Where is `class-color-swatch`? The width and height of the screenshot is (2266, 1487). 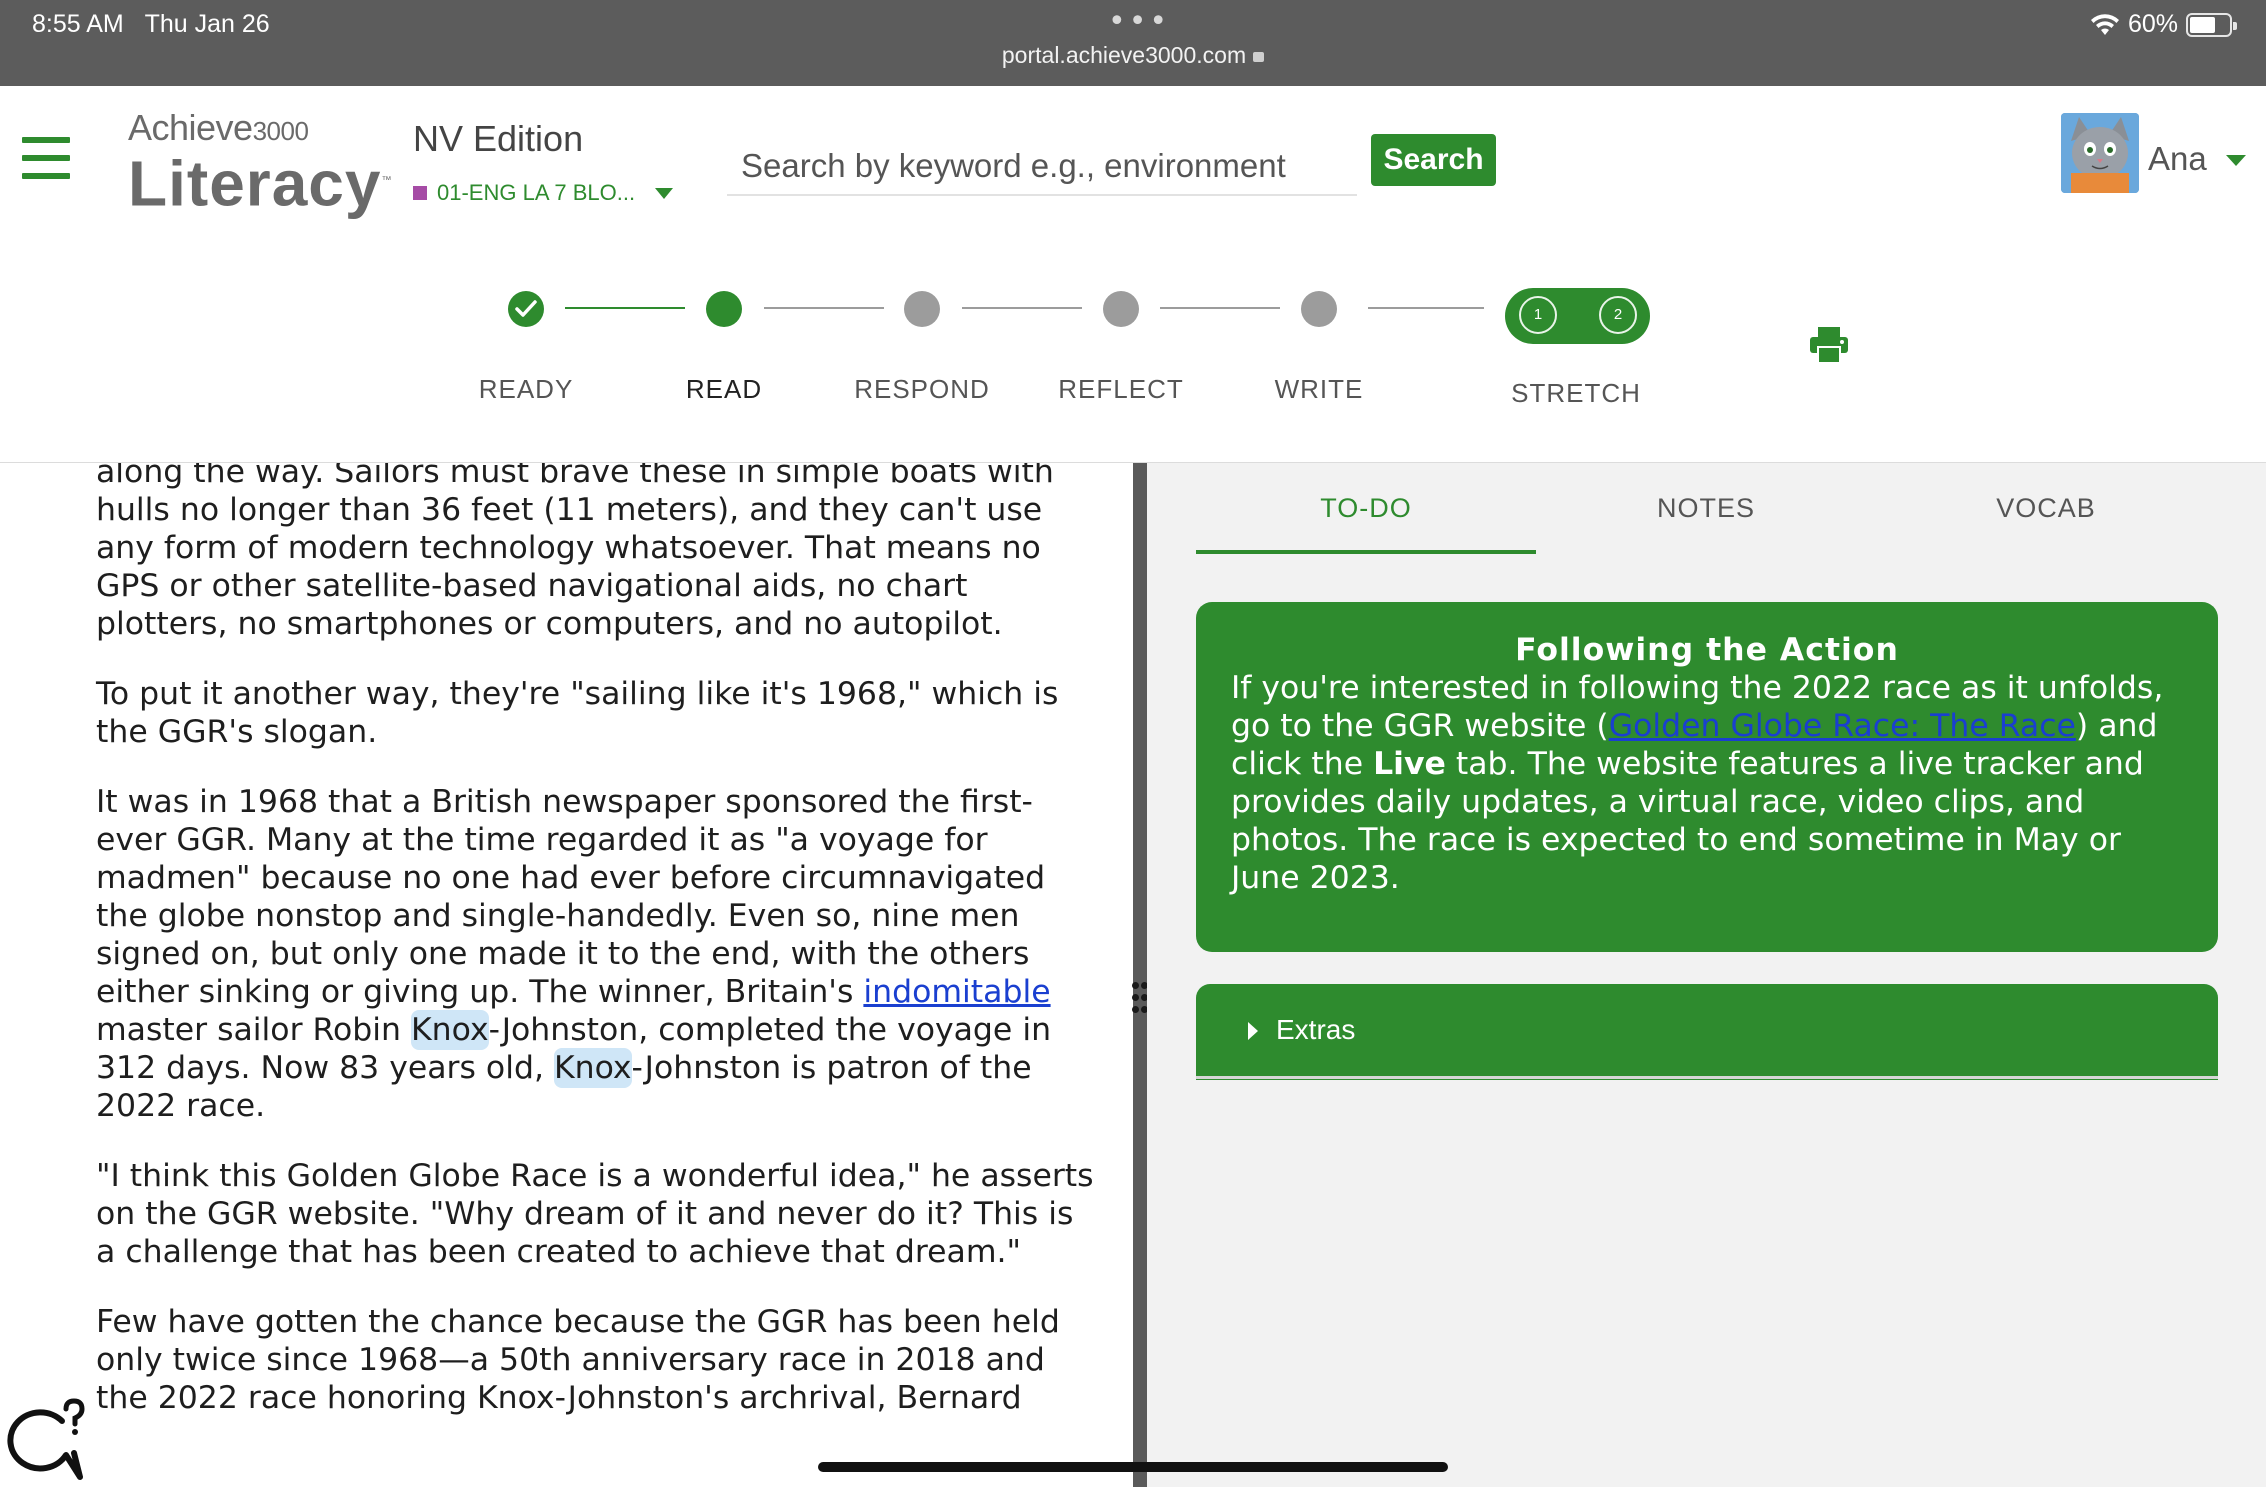 class-color-swatch is located at coordinates (420, 193).